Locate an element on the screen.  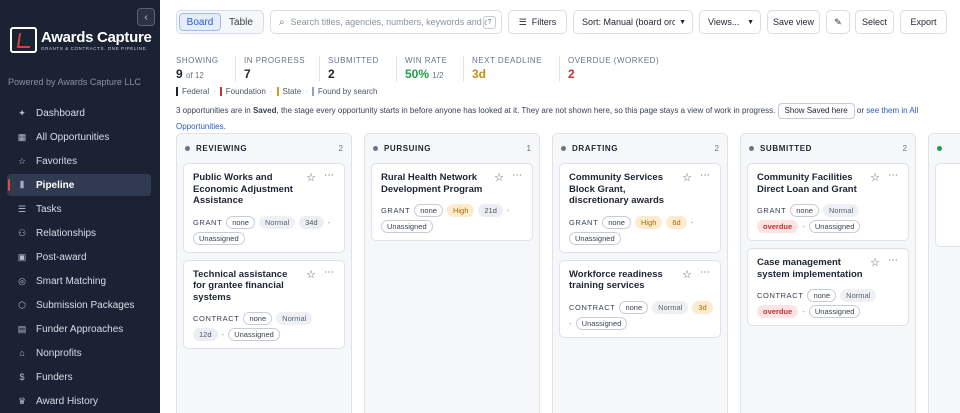
edit-view-button: ✎ is located at coordinates (838, 22).